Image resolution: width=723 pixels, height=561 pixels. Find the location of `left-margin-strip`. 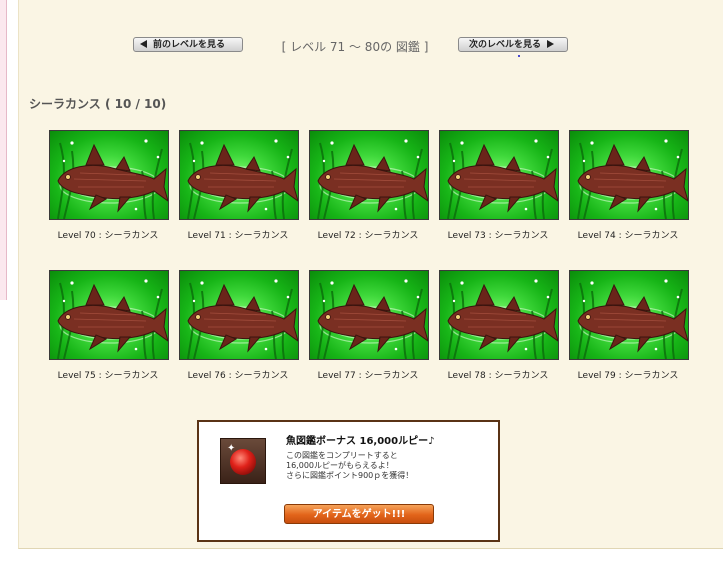

left-margin-strip is located at coordinates (3, 150).